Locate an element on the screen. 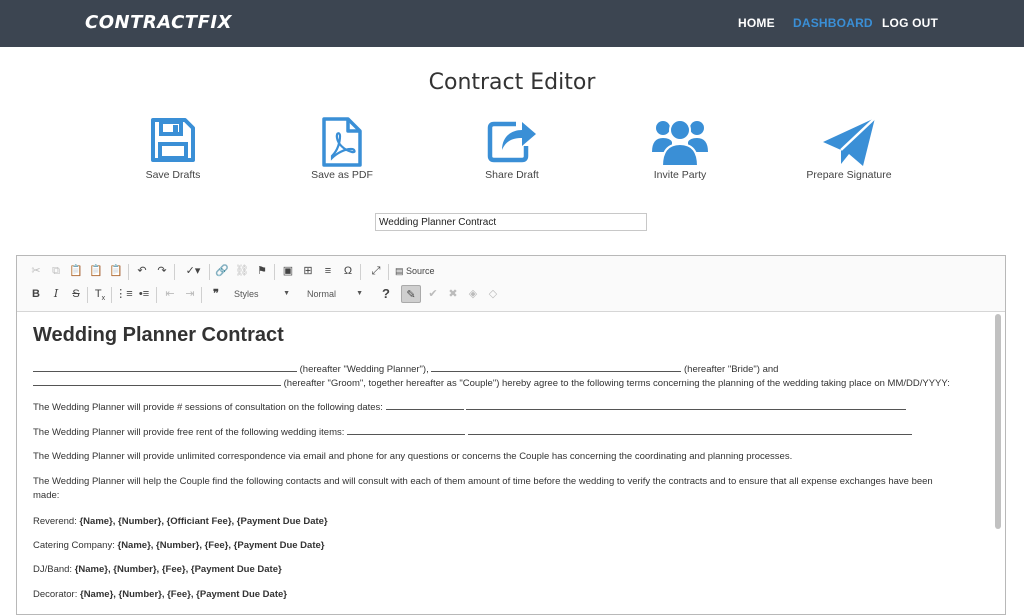 The height and width of the screenshot is (615, 1024). format-dropdown: Normal ▼ is located at coordinates (335, 294).